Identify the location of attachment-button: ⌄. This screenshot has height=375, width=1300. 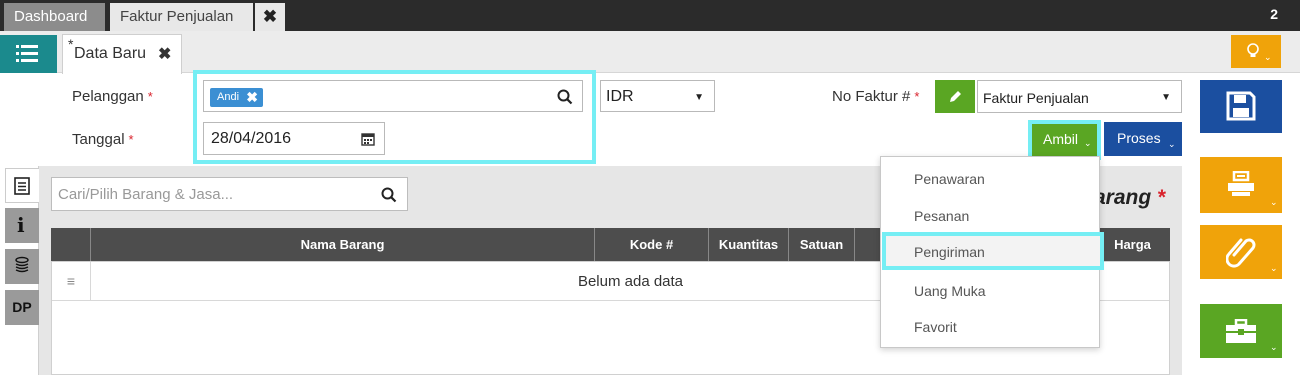
(1241, 252).